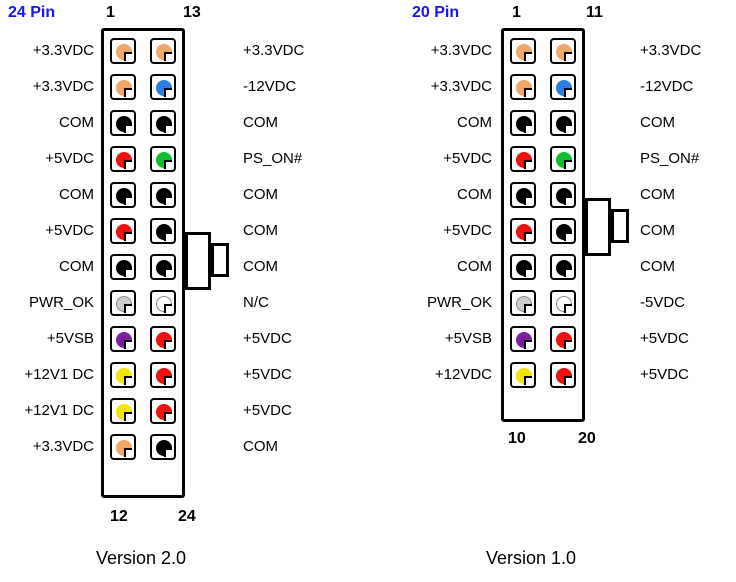 The height and width of the screenshot is (582, 736). Describe the element at coordinates (657, 266) in the screenshot. I see `pin-label-right-7: COM` at that location.